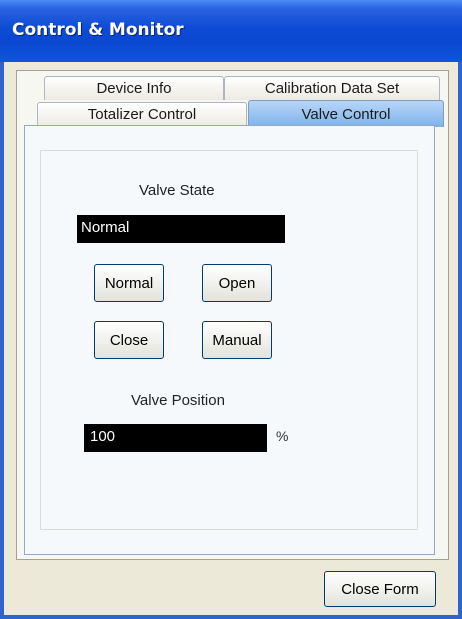  I want to click on window-title: Control & Monitor, so click(98, 30).